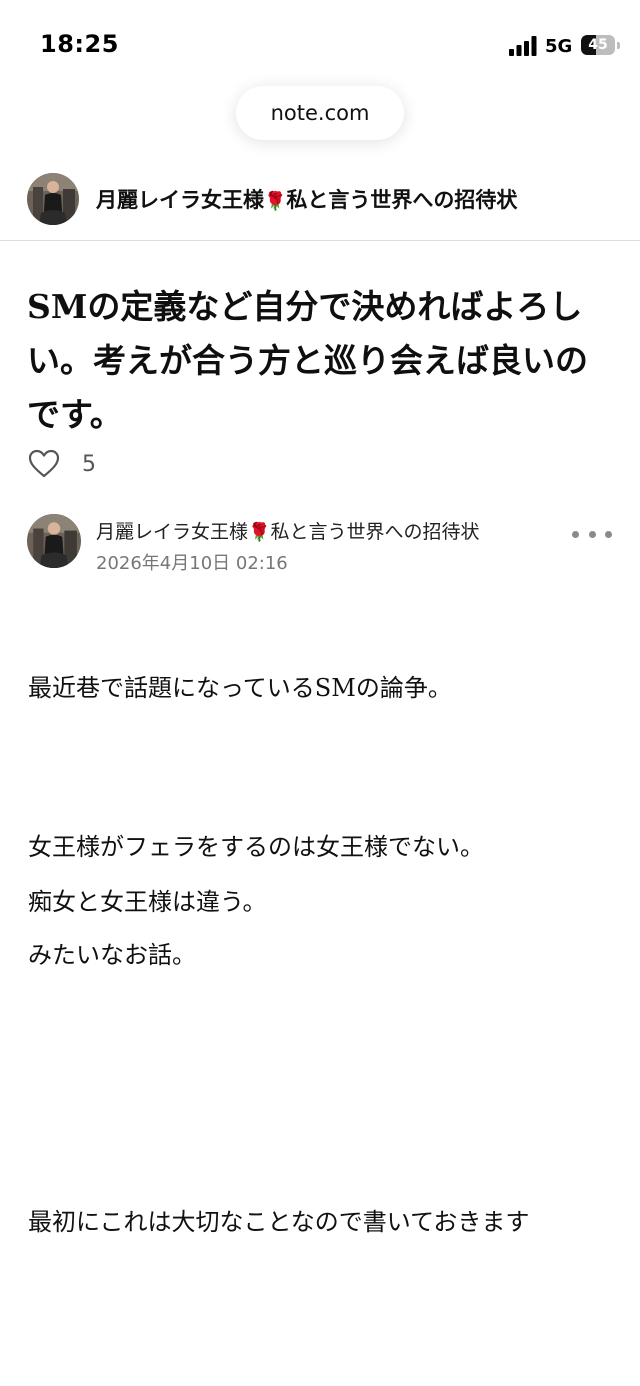 The image size is (640, 1386). I want to click on more-icon, so click(592, 534).